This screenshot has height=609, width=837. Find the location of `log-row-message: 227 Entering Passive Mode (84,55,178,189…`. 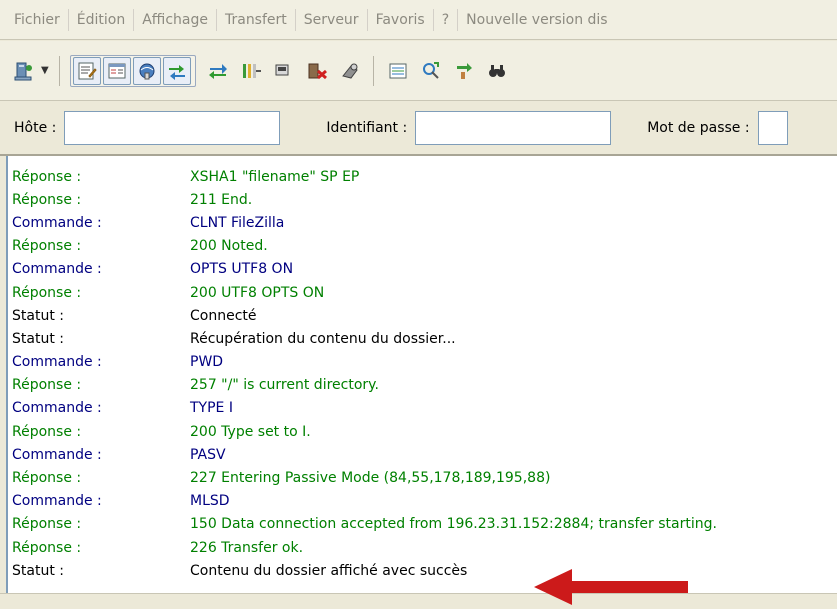

log-row-message: 227 Entering Passive Mode (84,55,178,189… is located at coordinates (370, 478).